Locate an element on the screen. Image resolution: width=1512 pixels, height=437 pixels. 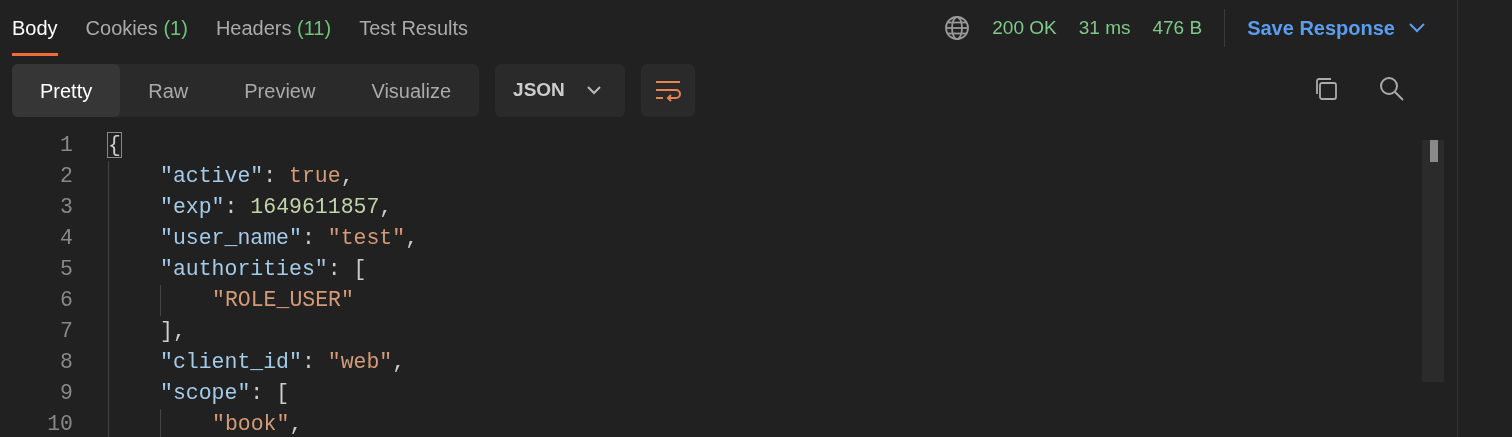
copy-button is located at coordinates (1326, 89).